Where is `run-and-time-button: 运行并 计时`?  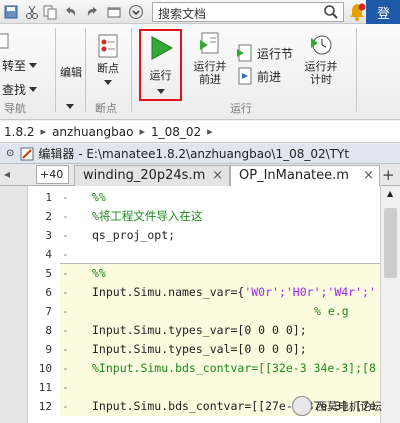
run-and-time-button: 运行并 计时 is located at coordinates (321, 59).